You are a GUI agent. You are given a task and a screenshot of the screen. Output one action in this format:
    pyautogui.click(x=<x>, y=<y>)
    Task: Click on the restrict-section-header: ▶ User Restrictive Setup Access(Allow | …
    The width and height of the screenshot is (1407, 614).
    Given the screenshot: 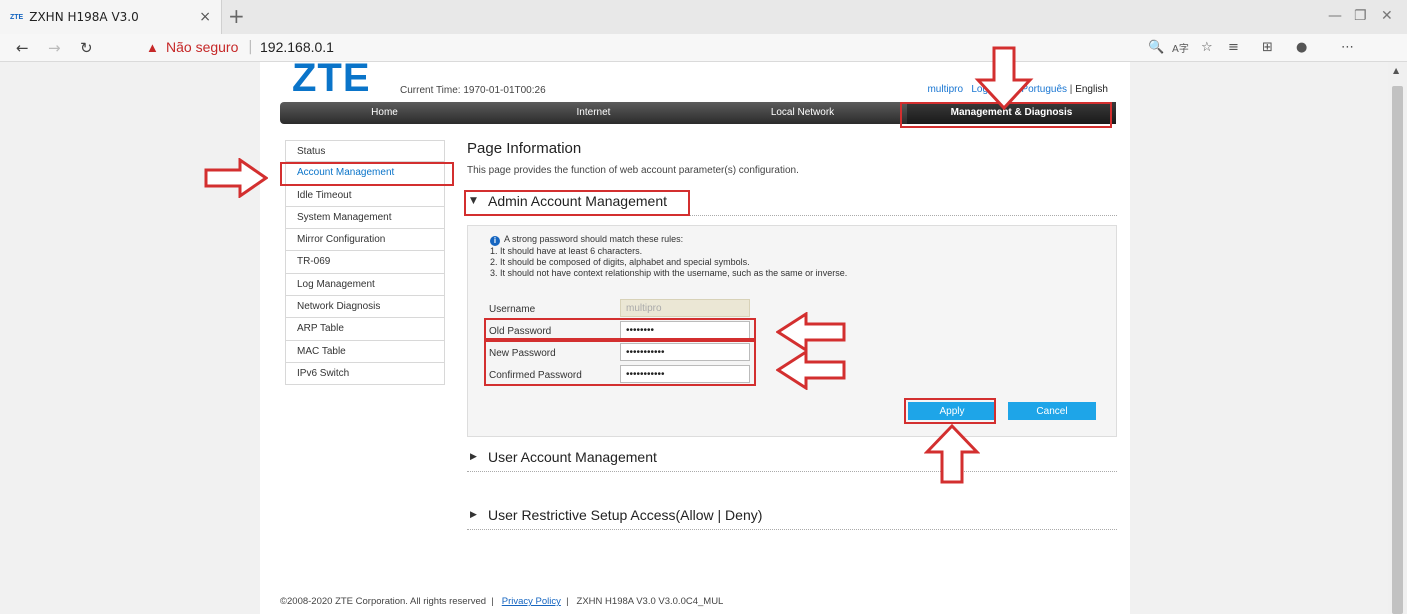 What is the action you would take?
    pyautogui.click(x=792, y=517)
    